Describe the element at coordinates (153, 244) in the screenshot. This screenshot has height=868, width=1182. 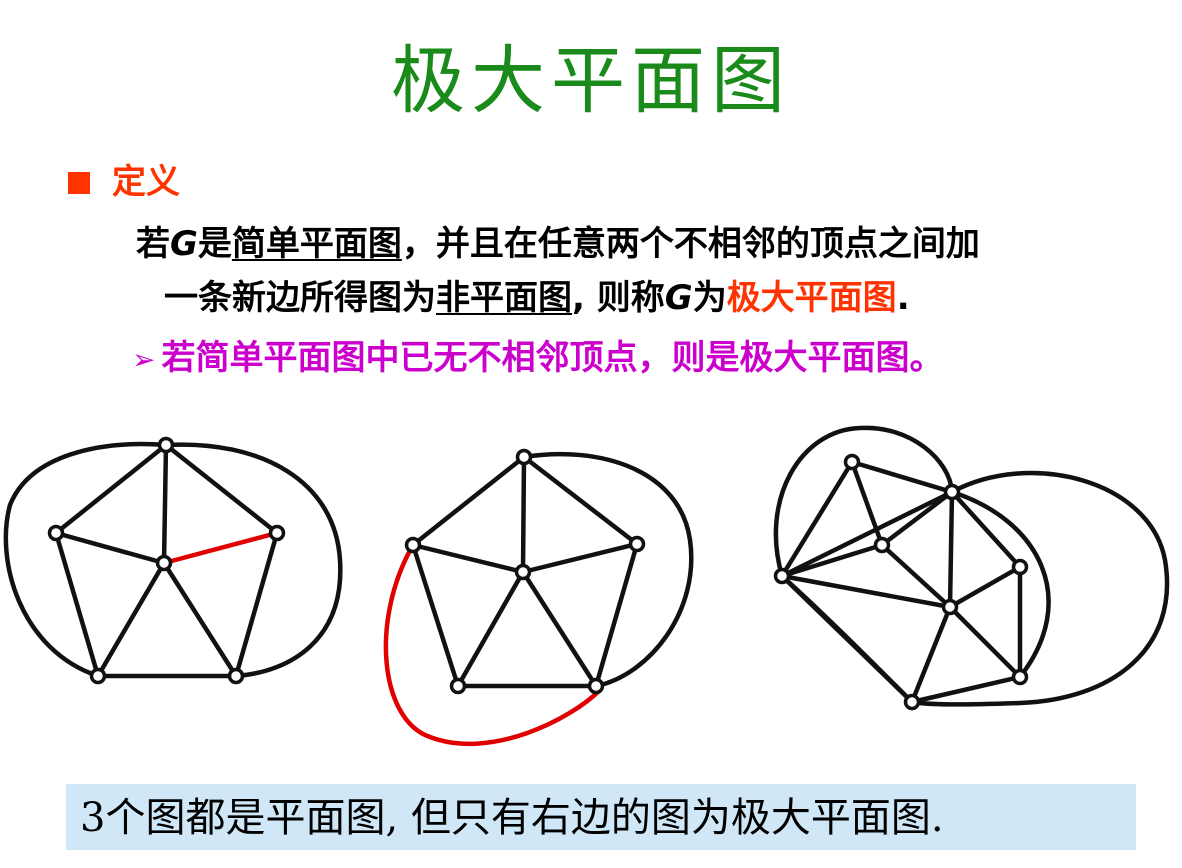
I see `text-segment: 若` at that location.